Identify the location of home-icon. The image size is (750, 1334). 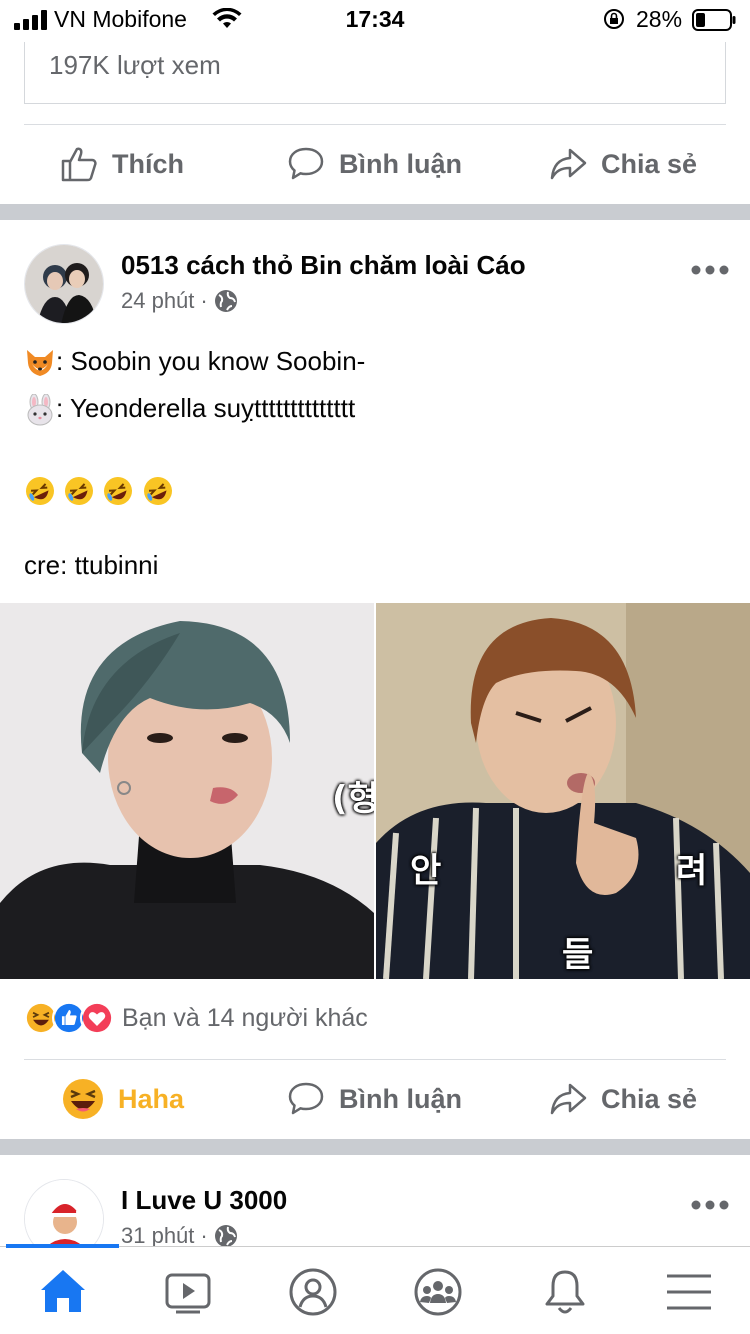
(63, 1291).